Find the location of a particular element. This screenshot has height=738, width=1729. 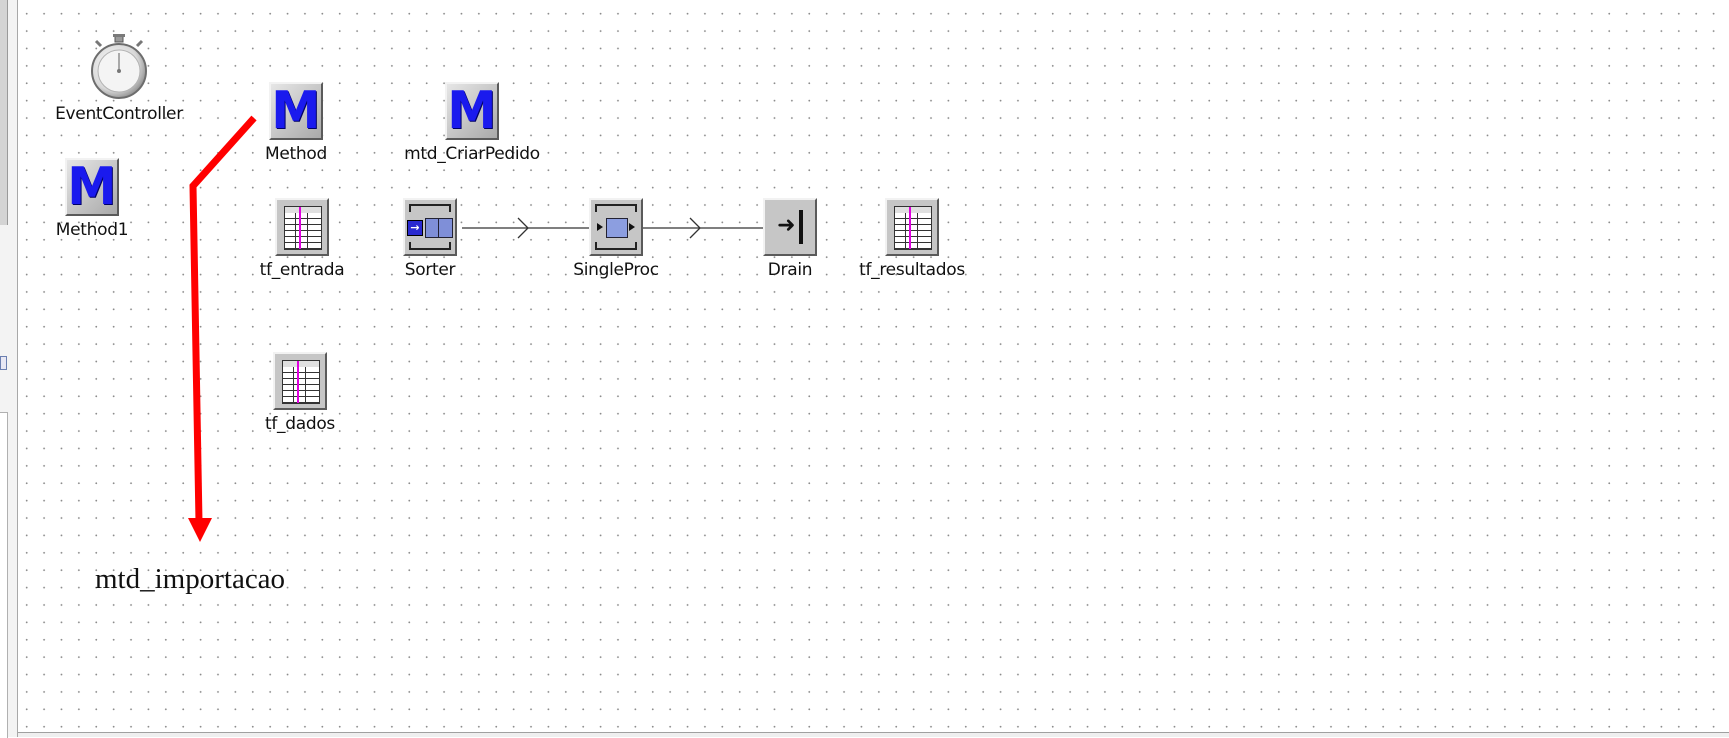

single-proc-object: SingleProc is located at coordinates (616, 239).